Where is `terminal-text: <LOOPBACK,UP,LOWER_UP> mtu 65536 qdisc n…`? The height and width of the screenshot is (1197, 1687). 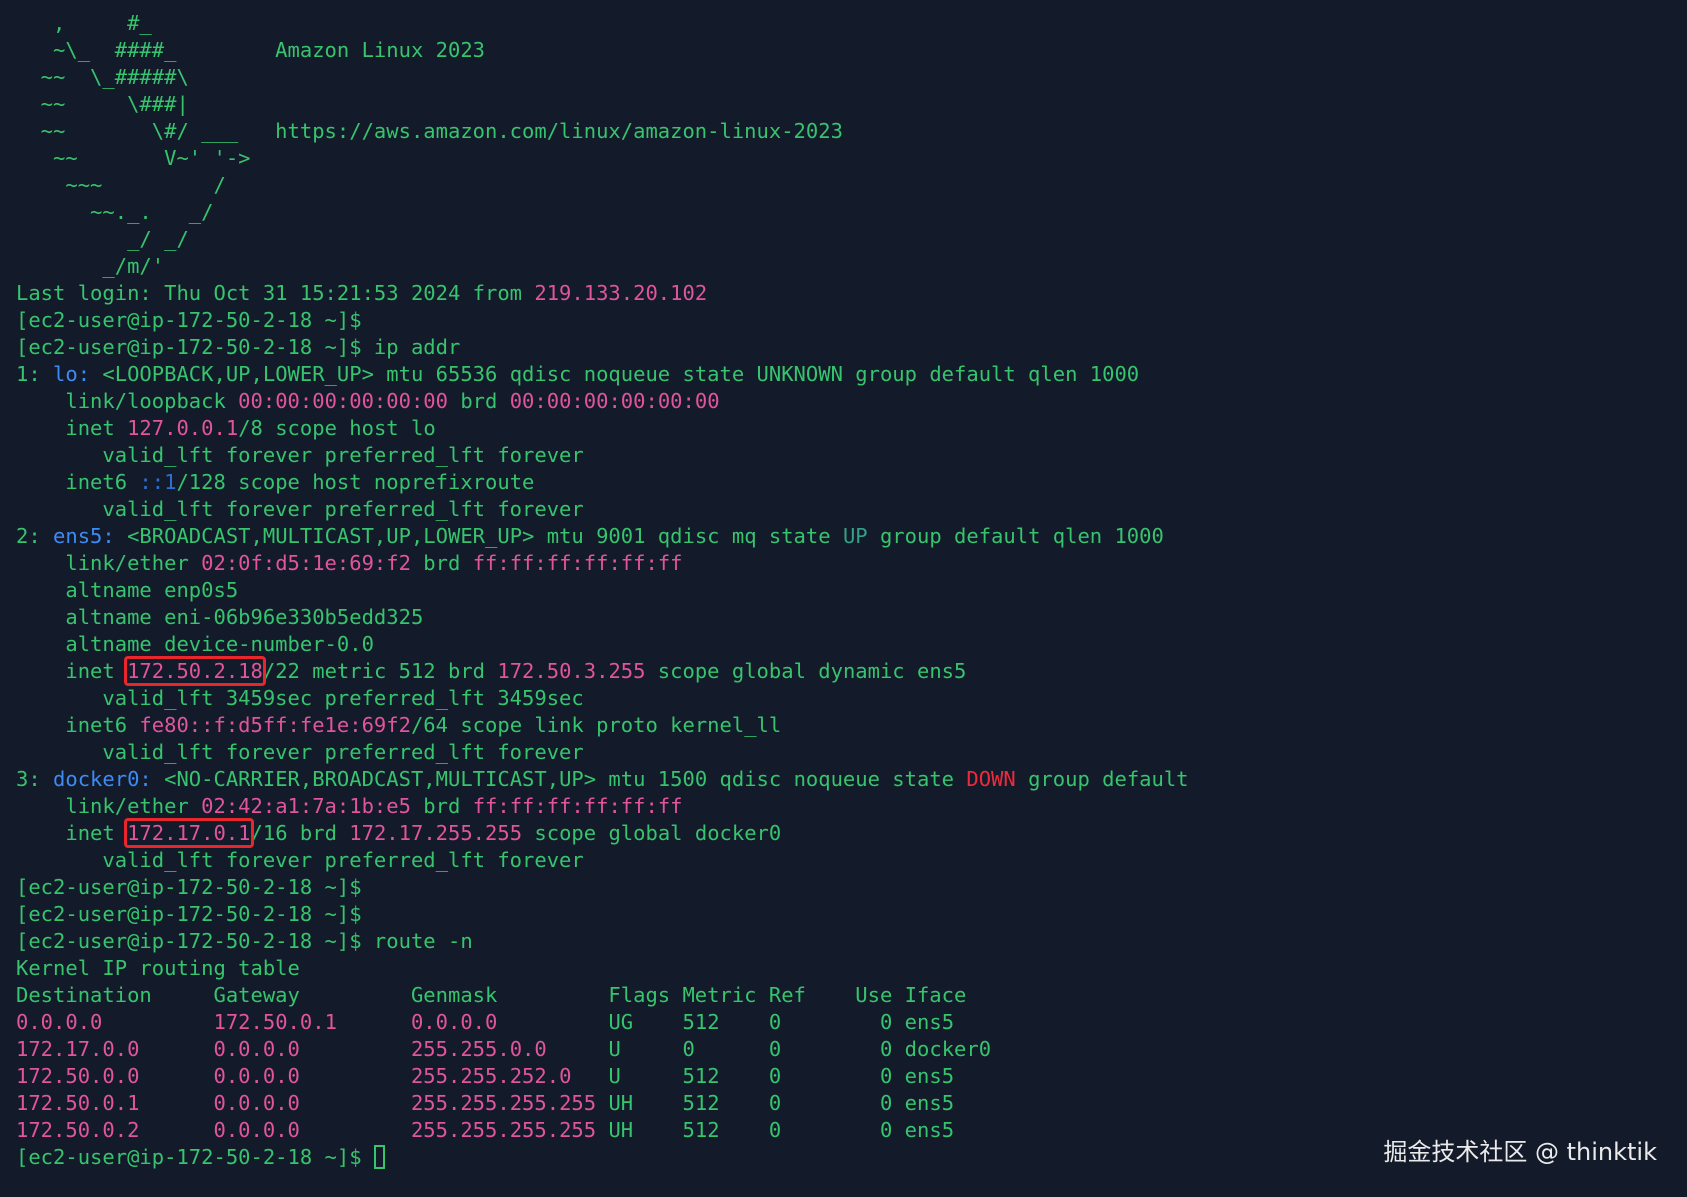
terminal-text: <LOOPBACK,UP,LOWER_UP> mtu 65536 qdisc n… is located at coordinates (615, 374).